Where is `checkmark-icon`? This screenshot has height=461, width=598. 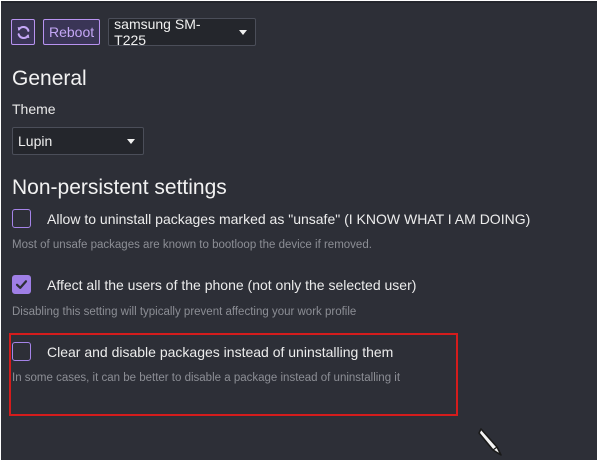 checkmark-icon is located at coordinates (21, 284).